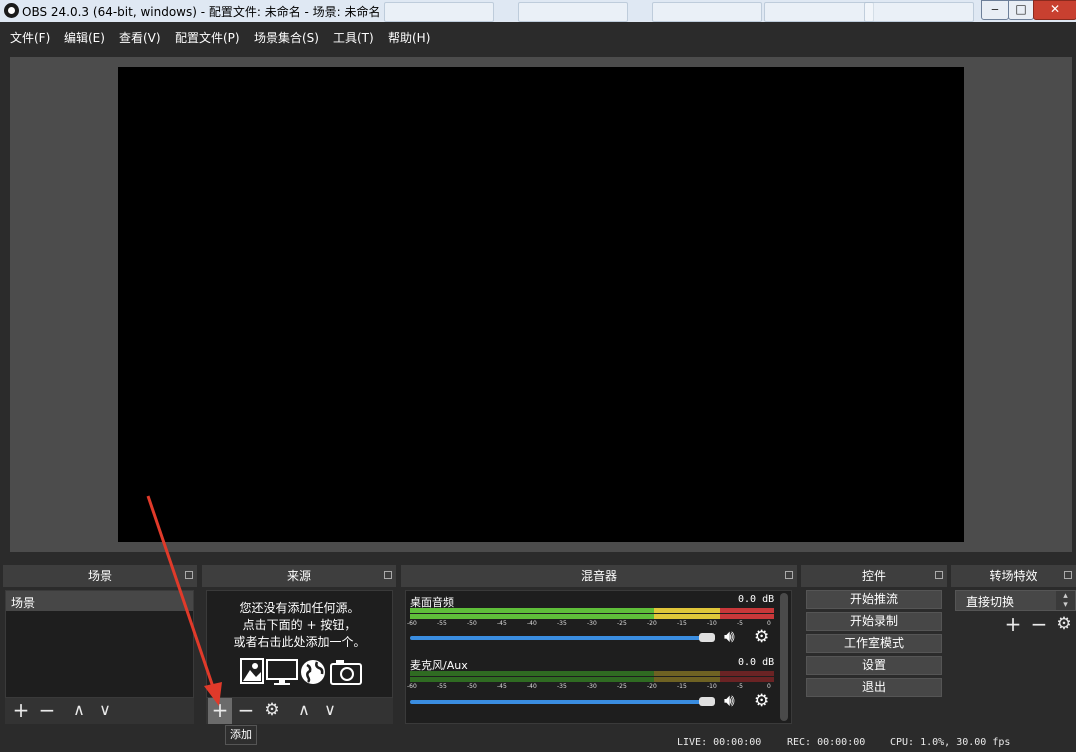 This screenshot has height=752, width=1076. Describe the element at coordinates (590, 688) in the screenshot. I see `meter-scale: -60 -55 -50 -45 -40 -35 -30 -25 -20 -15 -10 -5 0` at that location.